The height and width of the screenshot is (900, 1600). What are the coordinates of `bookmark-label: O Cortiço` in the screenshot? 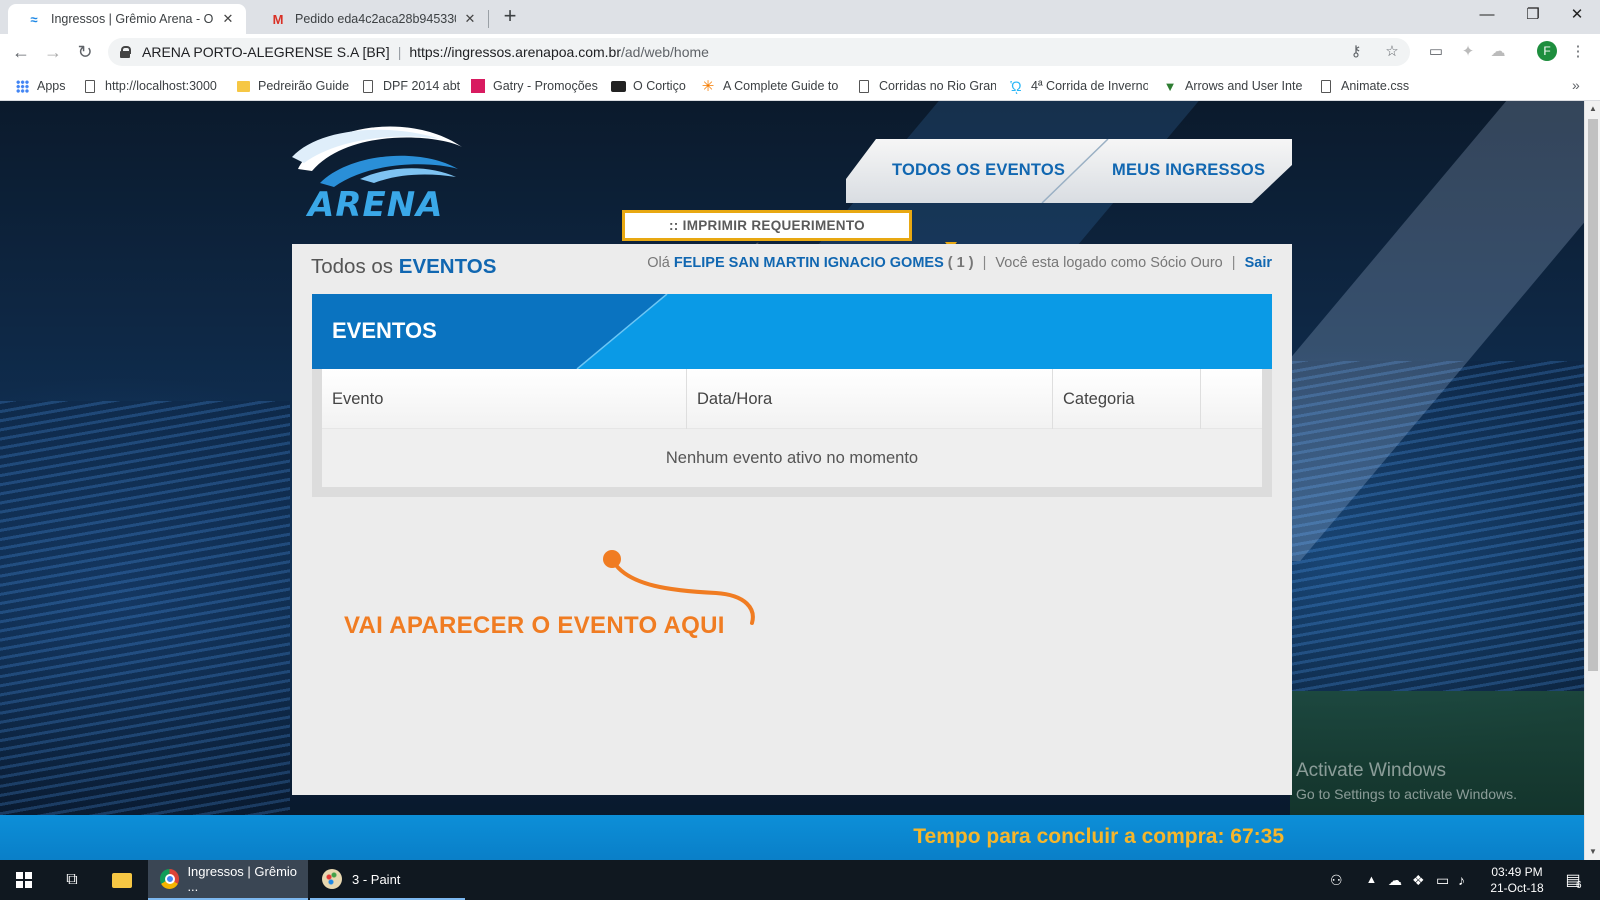 It's located at (659, 86).